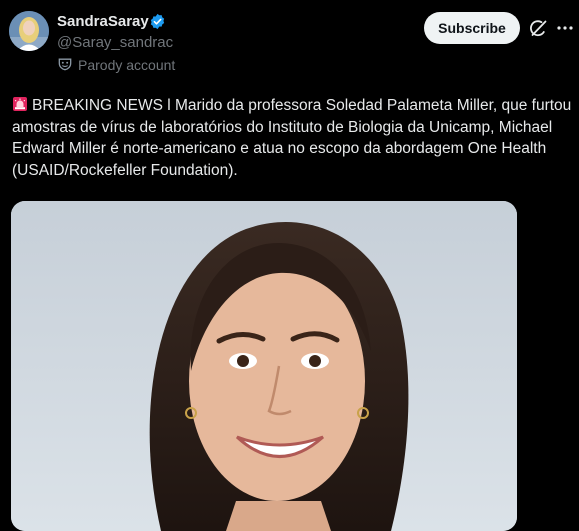 The width and height of the screenshot is (579, 531). Describe the element at coordinates (65, 64) in the screenshot. I see `parody-mask-icon` at that location.